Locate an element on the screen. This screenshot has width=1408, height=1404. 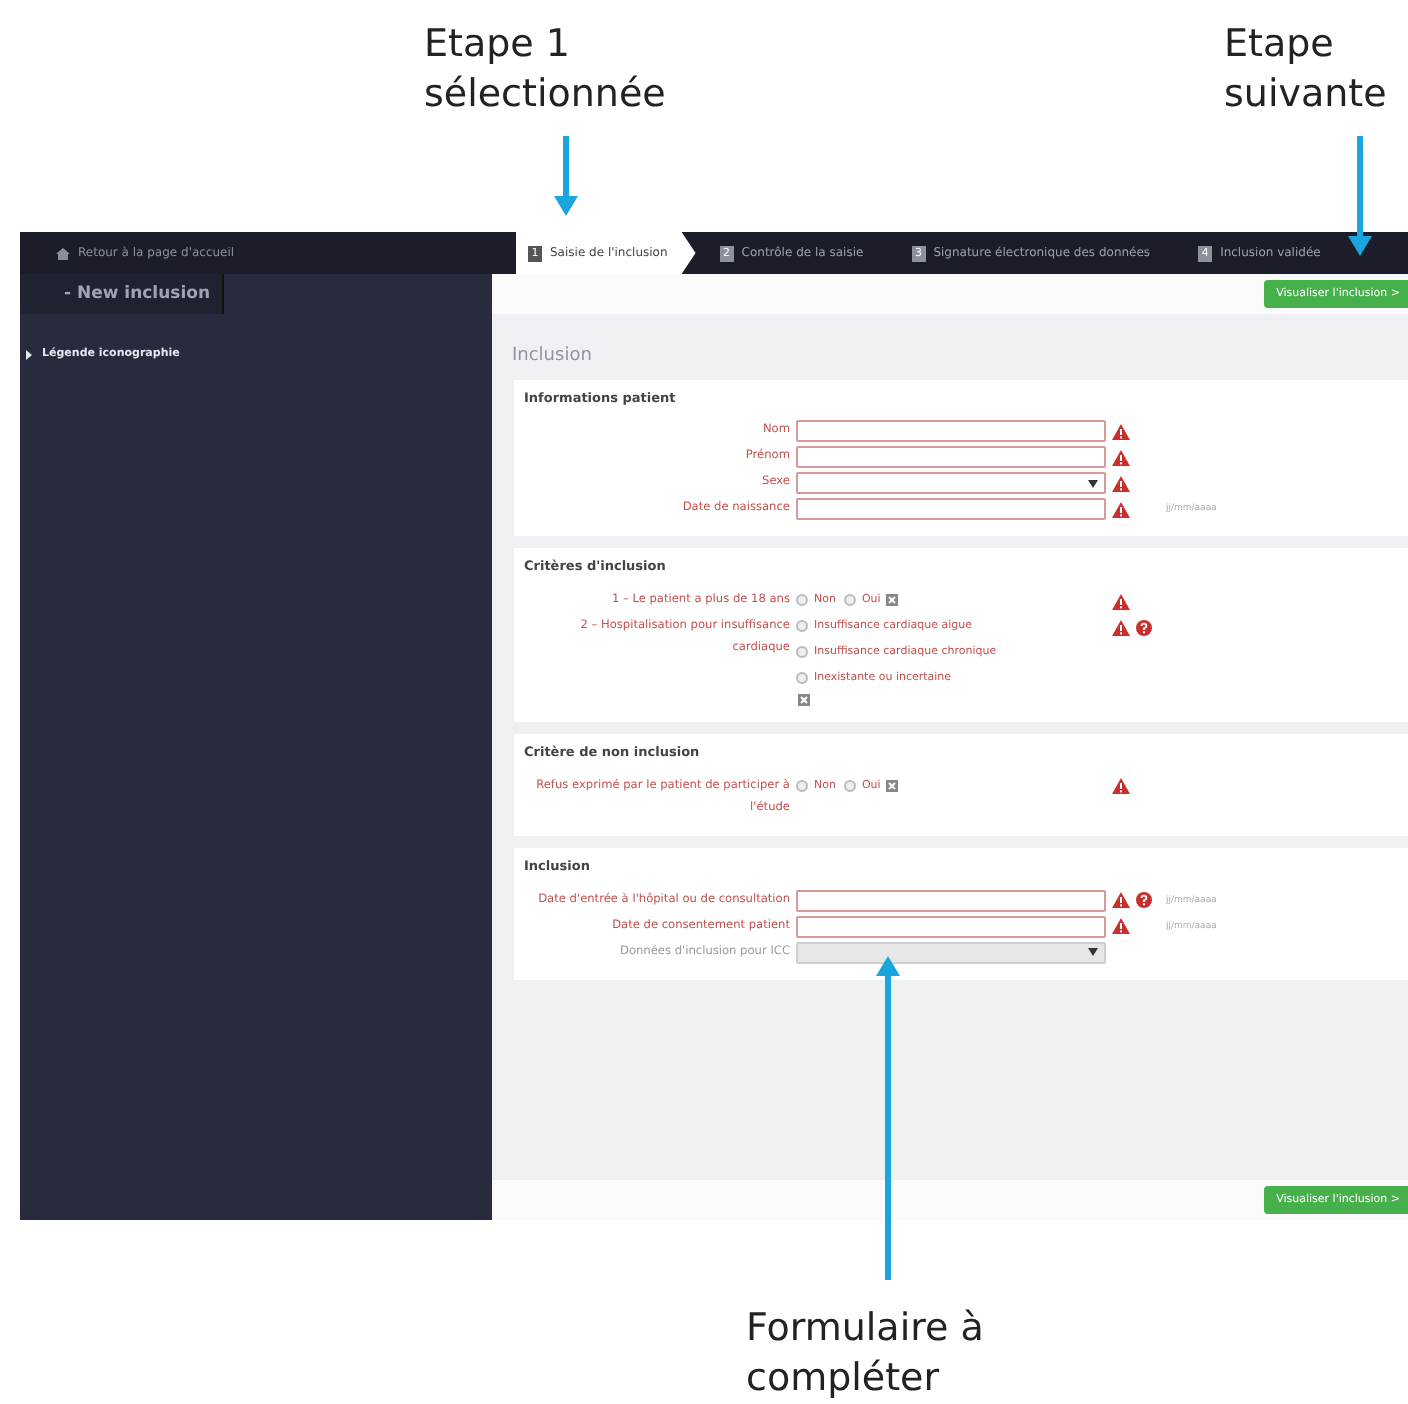
page-title: Inclusion is located at coordinates (552, 357).